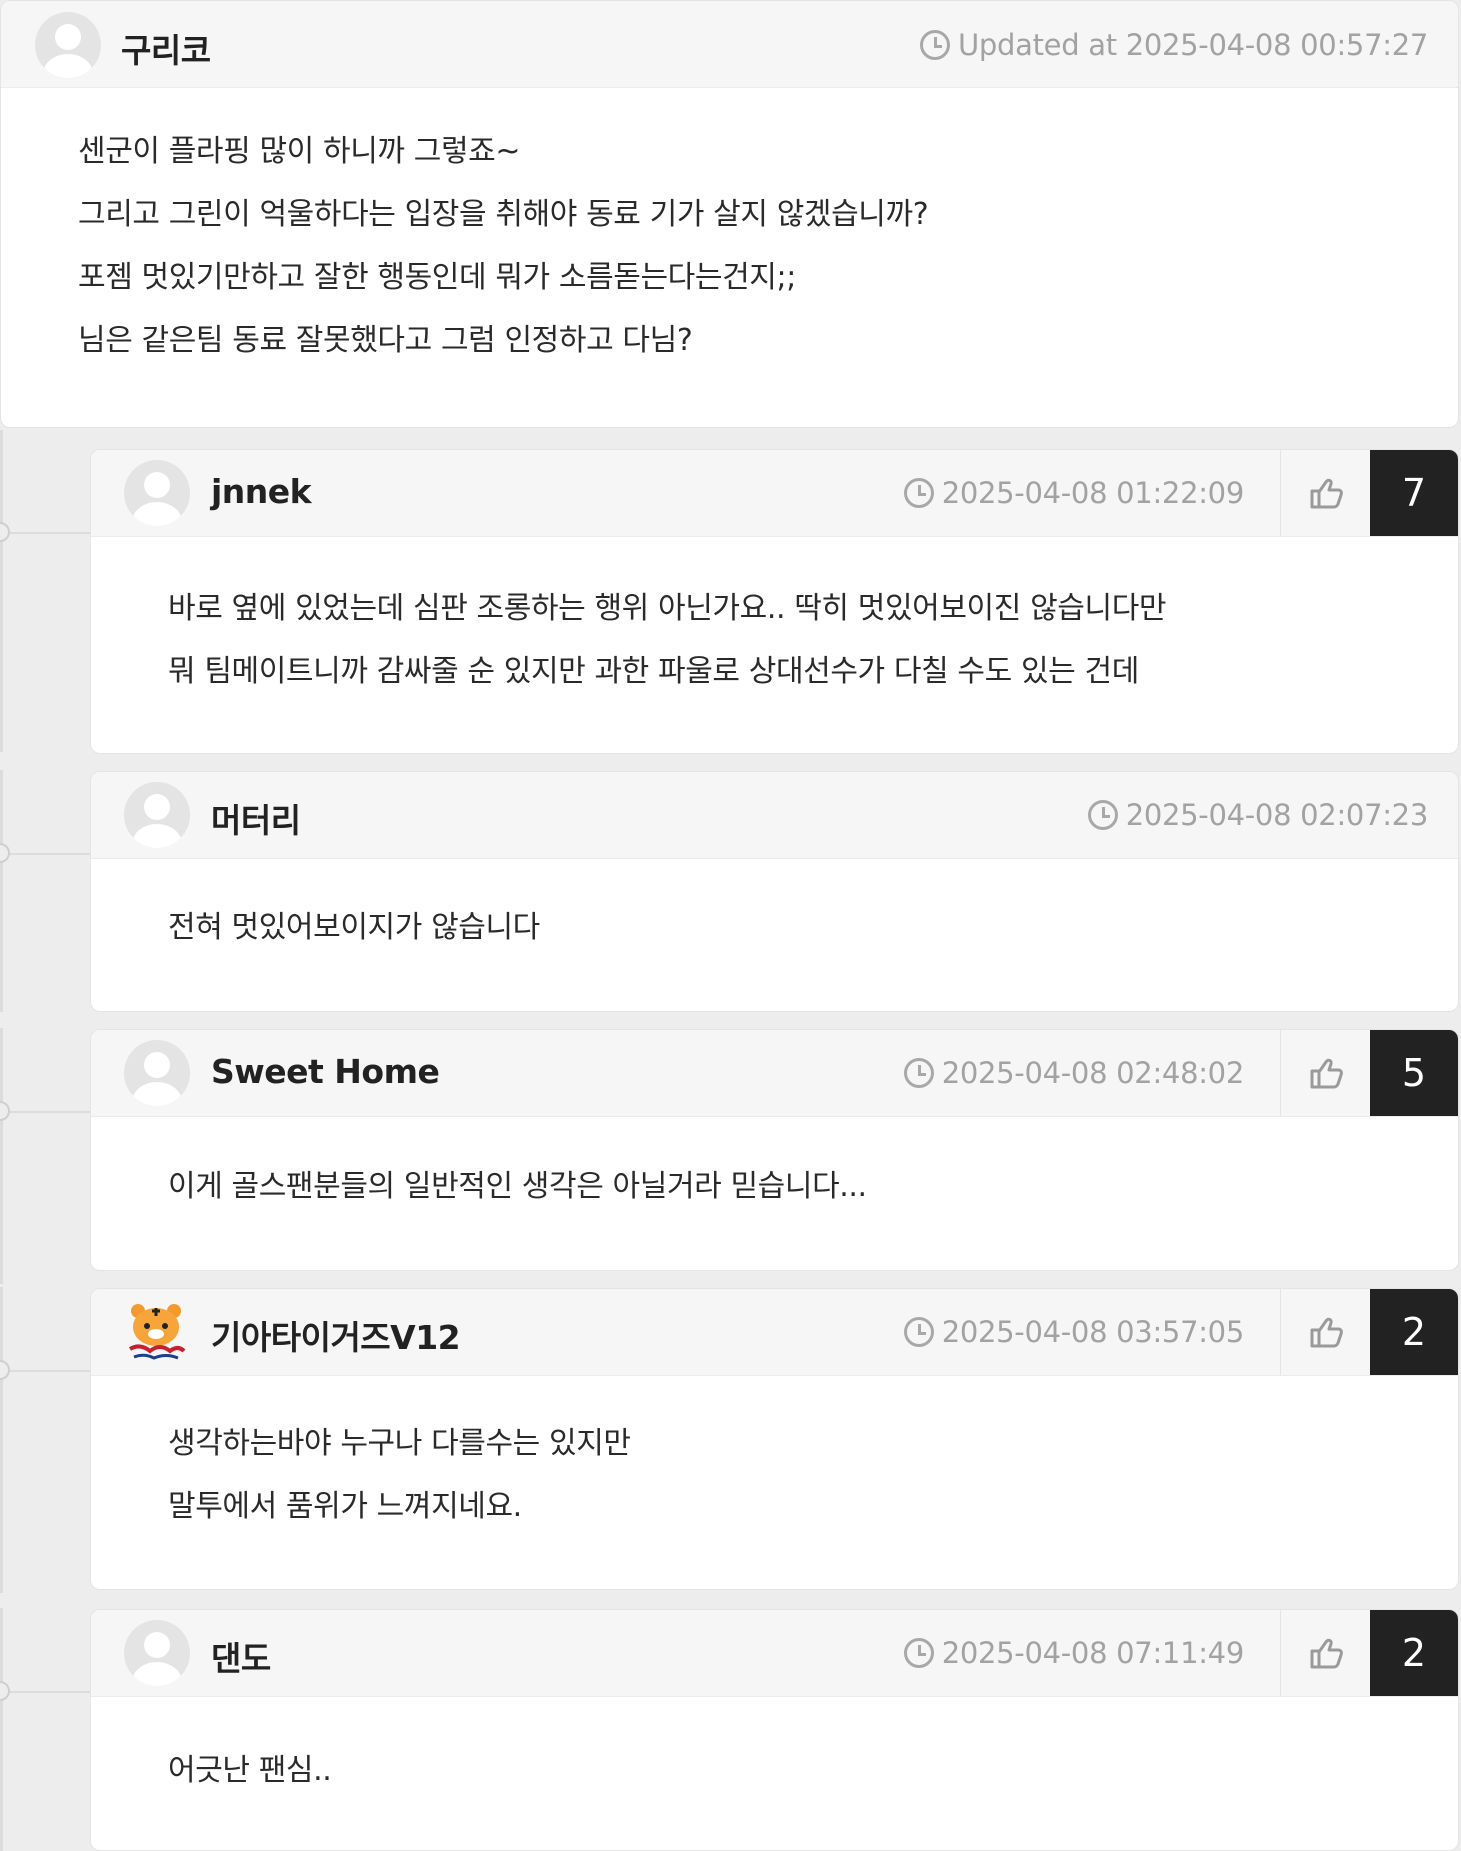  What do you see at coordinates (774, 1332) in the screenshot?
I see `comment-header: 기아타이거즈V12 2025-04-08 03:57:05 2` at bounding box center [774, 1332].